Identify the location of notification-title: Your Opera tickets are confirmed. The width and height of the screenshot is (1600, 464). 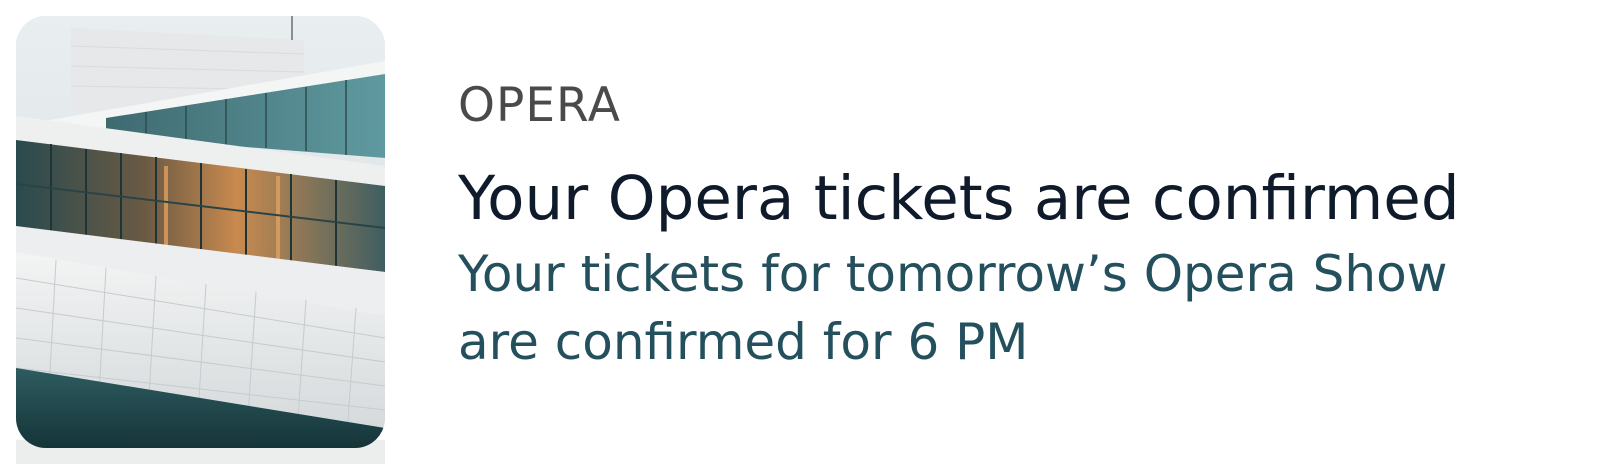
(959, 198).